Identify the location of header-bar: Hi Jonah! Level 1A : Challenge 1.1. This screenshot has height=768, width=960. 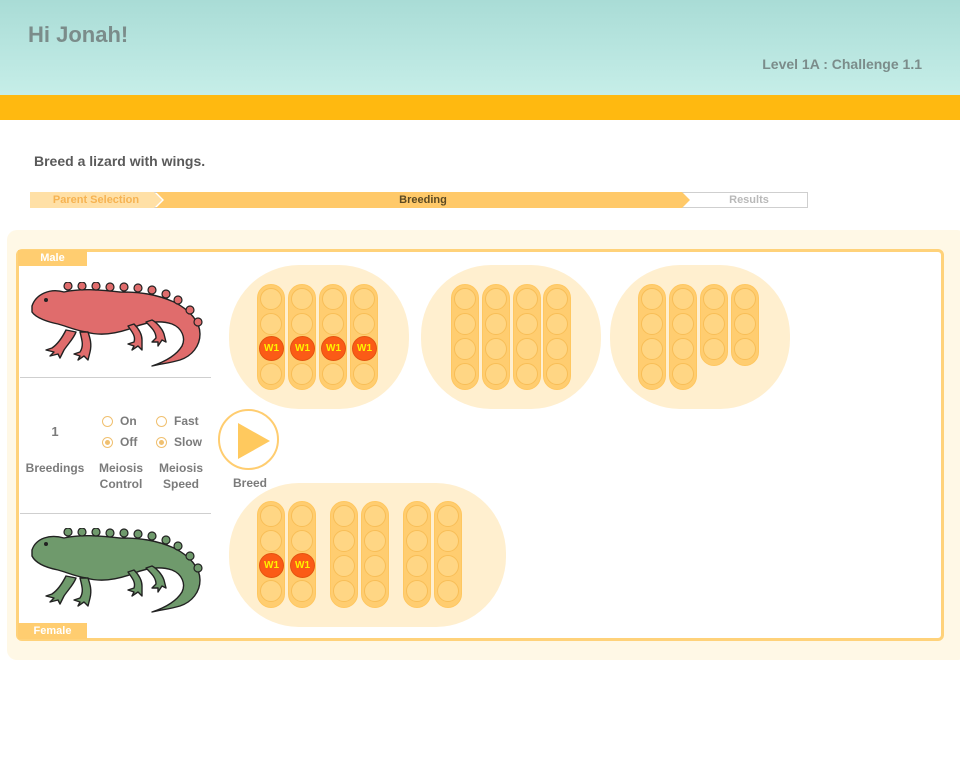
(480, 47).